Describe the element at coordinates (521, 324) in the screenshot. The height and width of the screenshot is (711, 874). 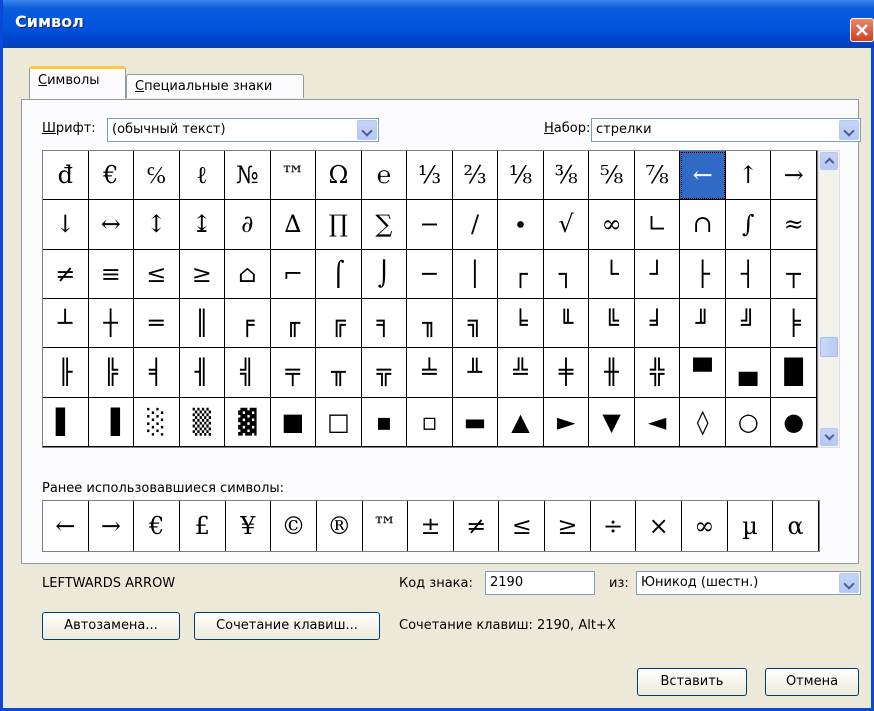
I see `symbol-cell: ╘` at that location.